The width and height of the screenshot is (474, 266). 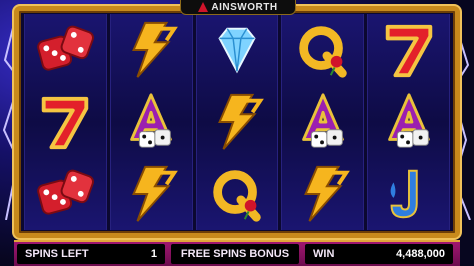 I want to click on brand-logo: AINSWORTH, so click(x=238, y=7).